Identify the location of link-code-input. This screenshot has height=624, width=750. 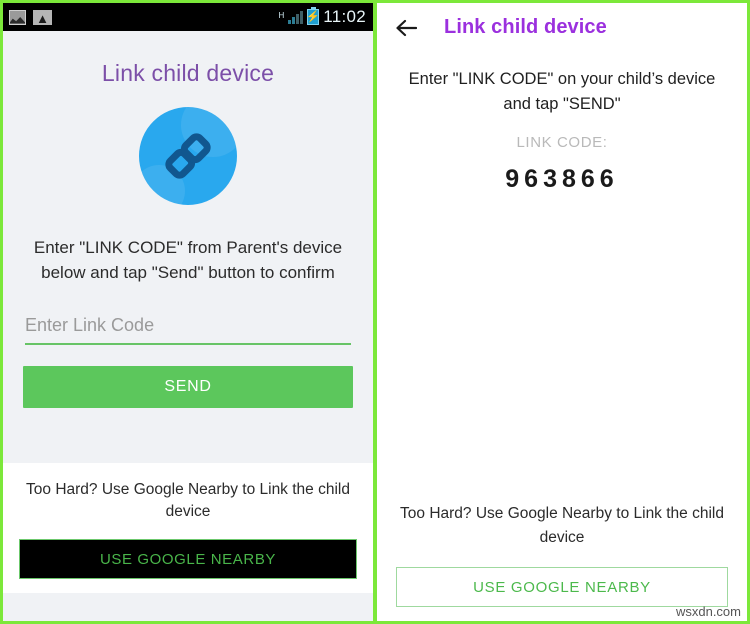
(188, 325).